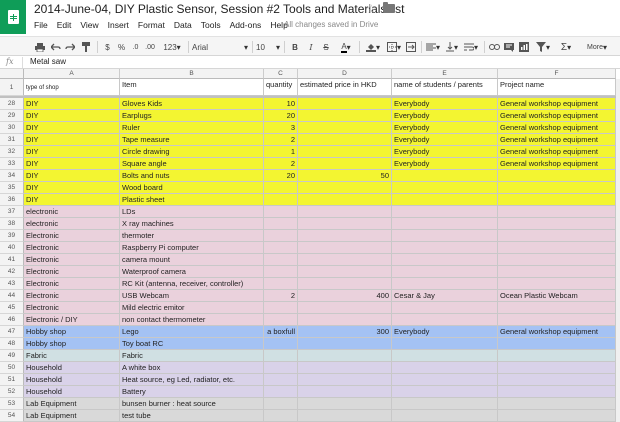  What do you see at coordinates (72, 87) in the screenshot?
I see `header-cell-shop-type: type of shop` at bounding box center [72, 87].